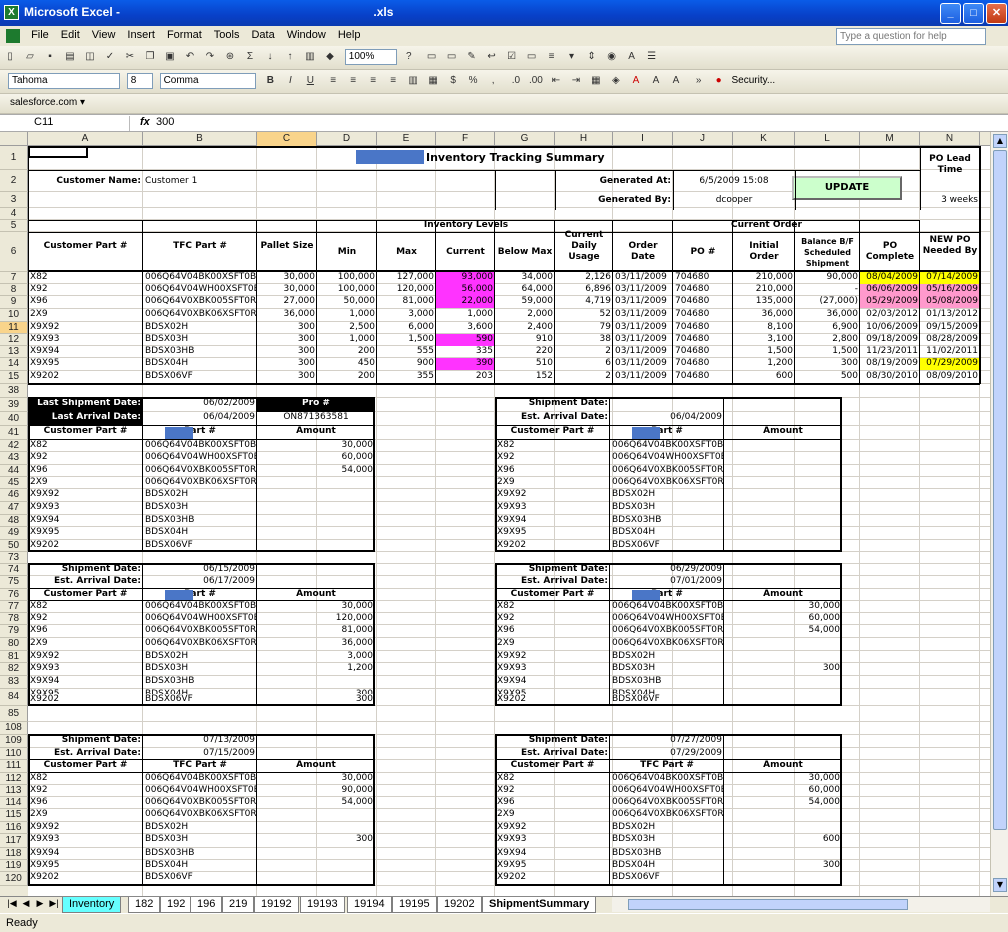  Describe the element at coordinates (14, 714) in the screenshot. I see `row-header-85: 85` at that location.